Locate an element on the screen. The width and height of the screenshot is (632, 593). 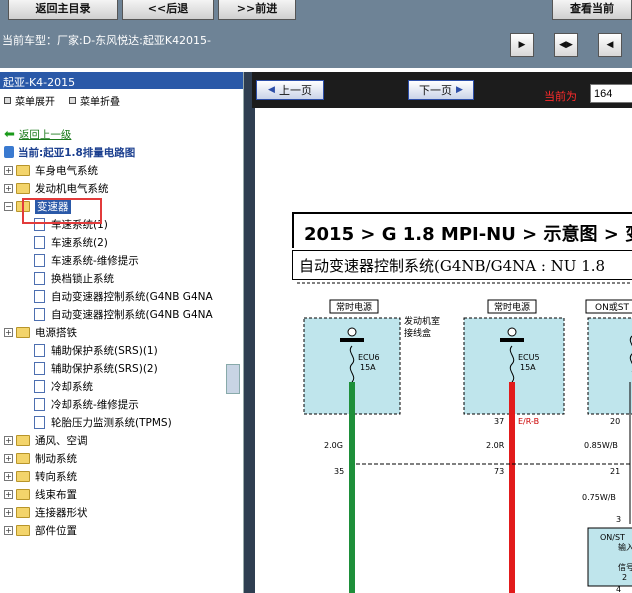
tree-item-label: 转向系统 is located at coordinates (56, 476).